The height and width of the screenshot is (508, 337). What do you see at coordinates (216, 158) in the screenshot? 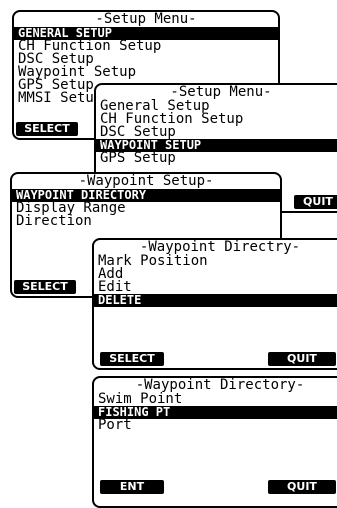
I see `menu-item-gps-setup: GPS Setup` at bounding box center [216, 158].